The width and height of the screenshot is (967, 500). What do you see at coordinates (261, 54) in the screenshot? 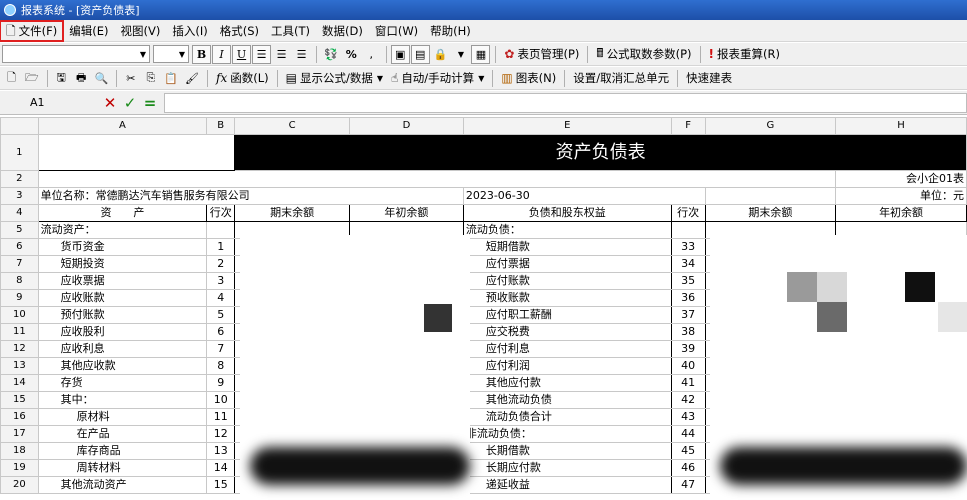
I see `align-left-icon: ☰` at bounding box center [261, 54].